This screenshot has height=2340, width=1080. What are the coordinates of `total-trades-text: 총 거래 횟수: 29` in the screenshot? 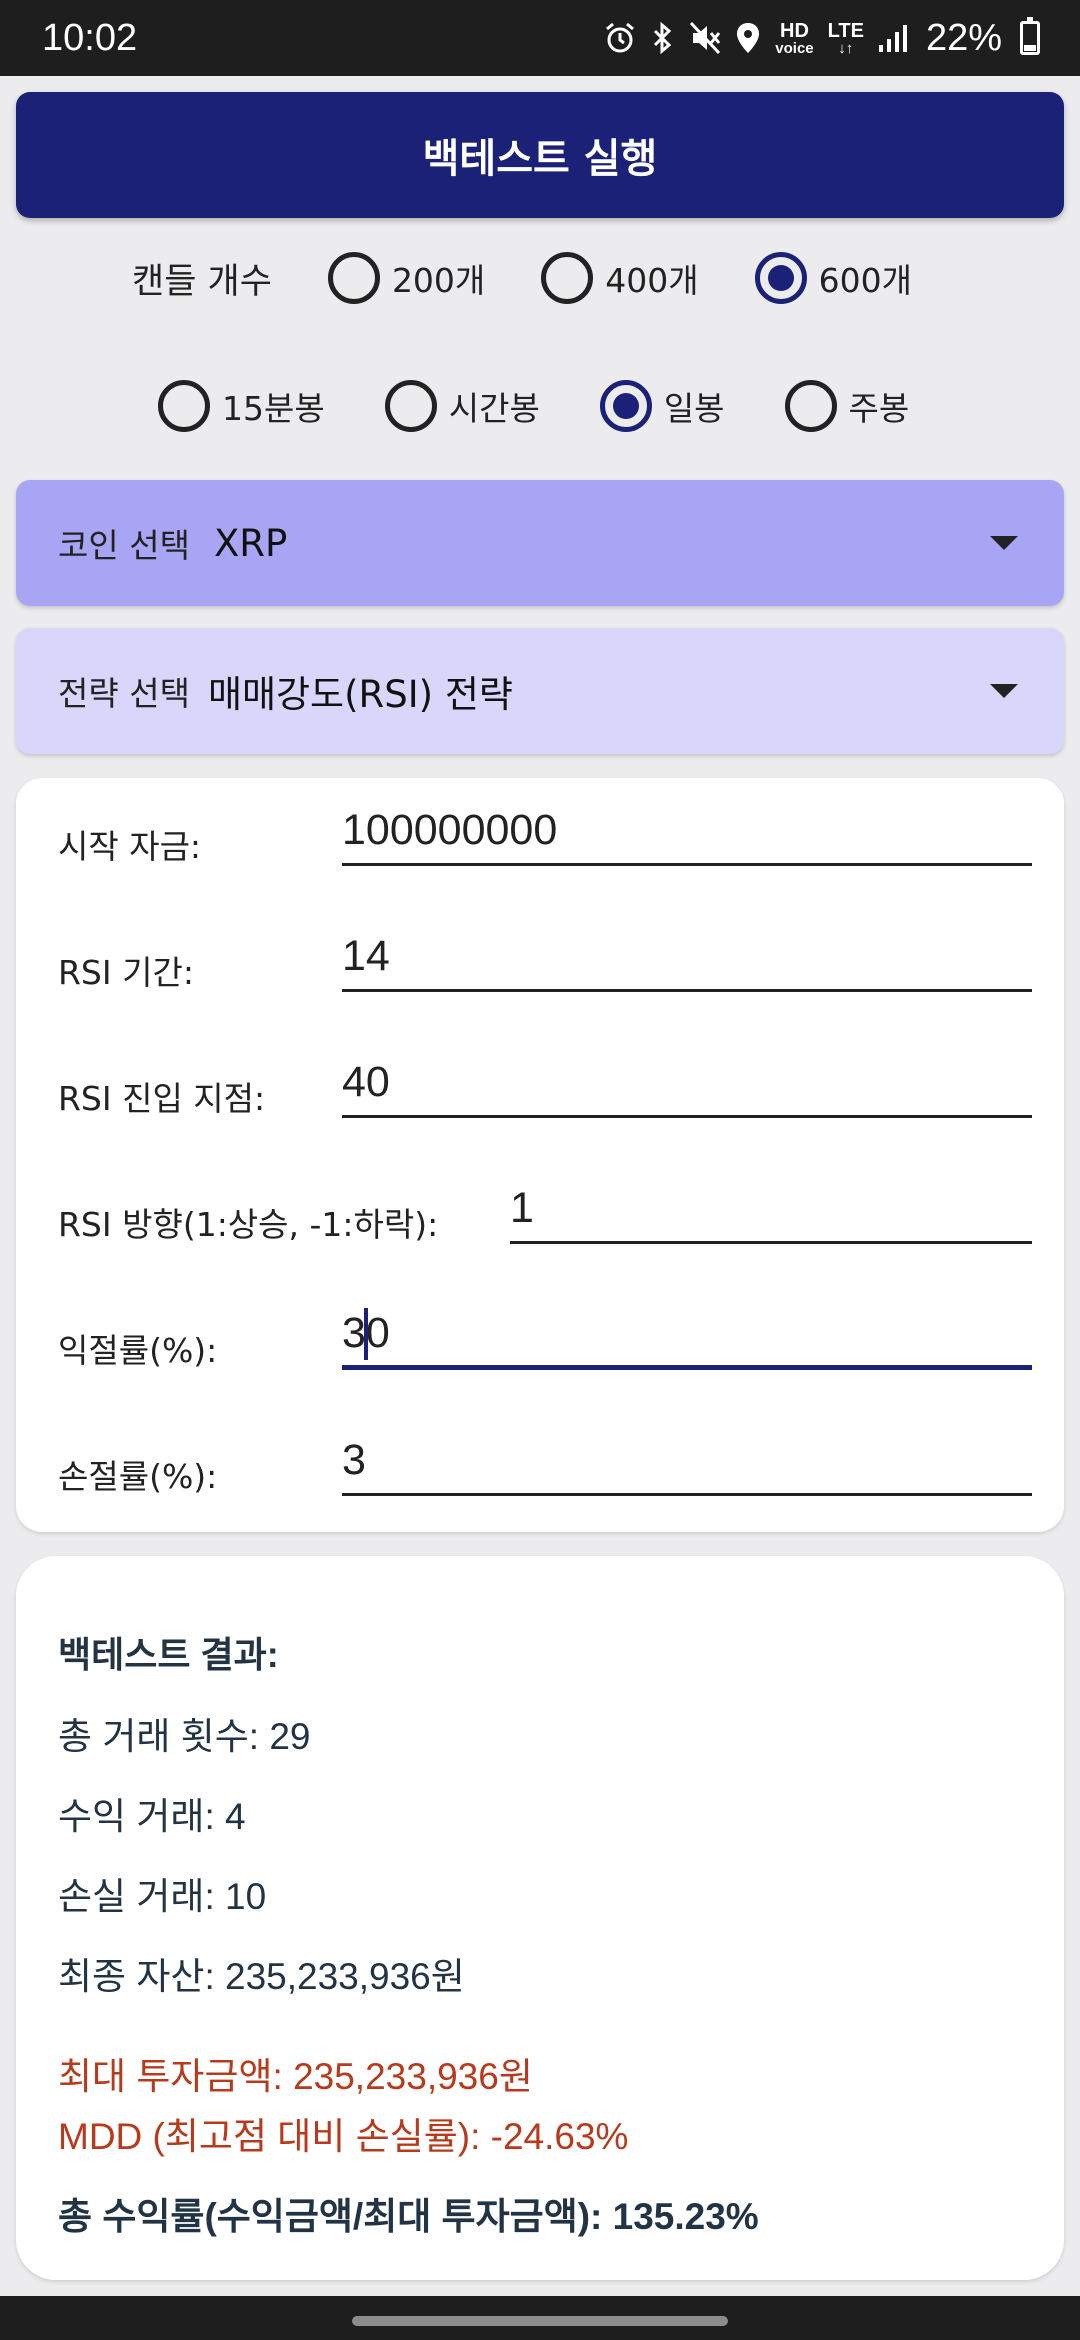 It's located at (184, 1736).